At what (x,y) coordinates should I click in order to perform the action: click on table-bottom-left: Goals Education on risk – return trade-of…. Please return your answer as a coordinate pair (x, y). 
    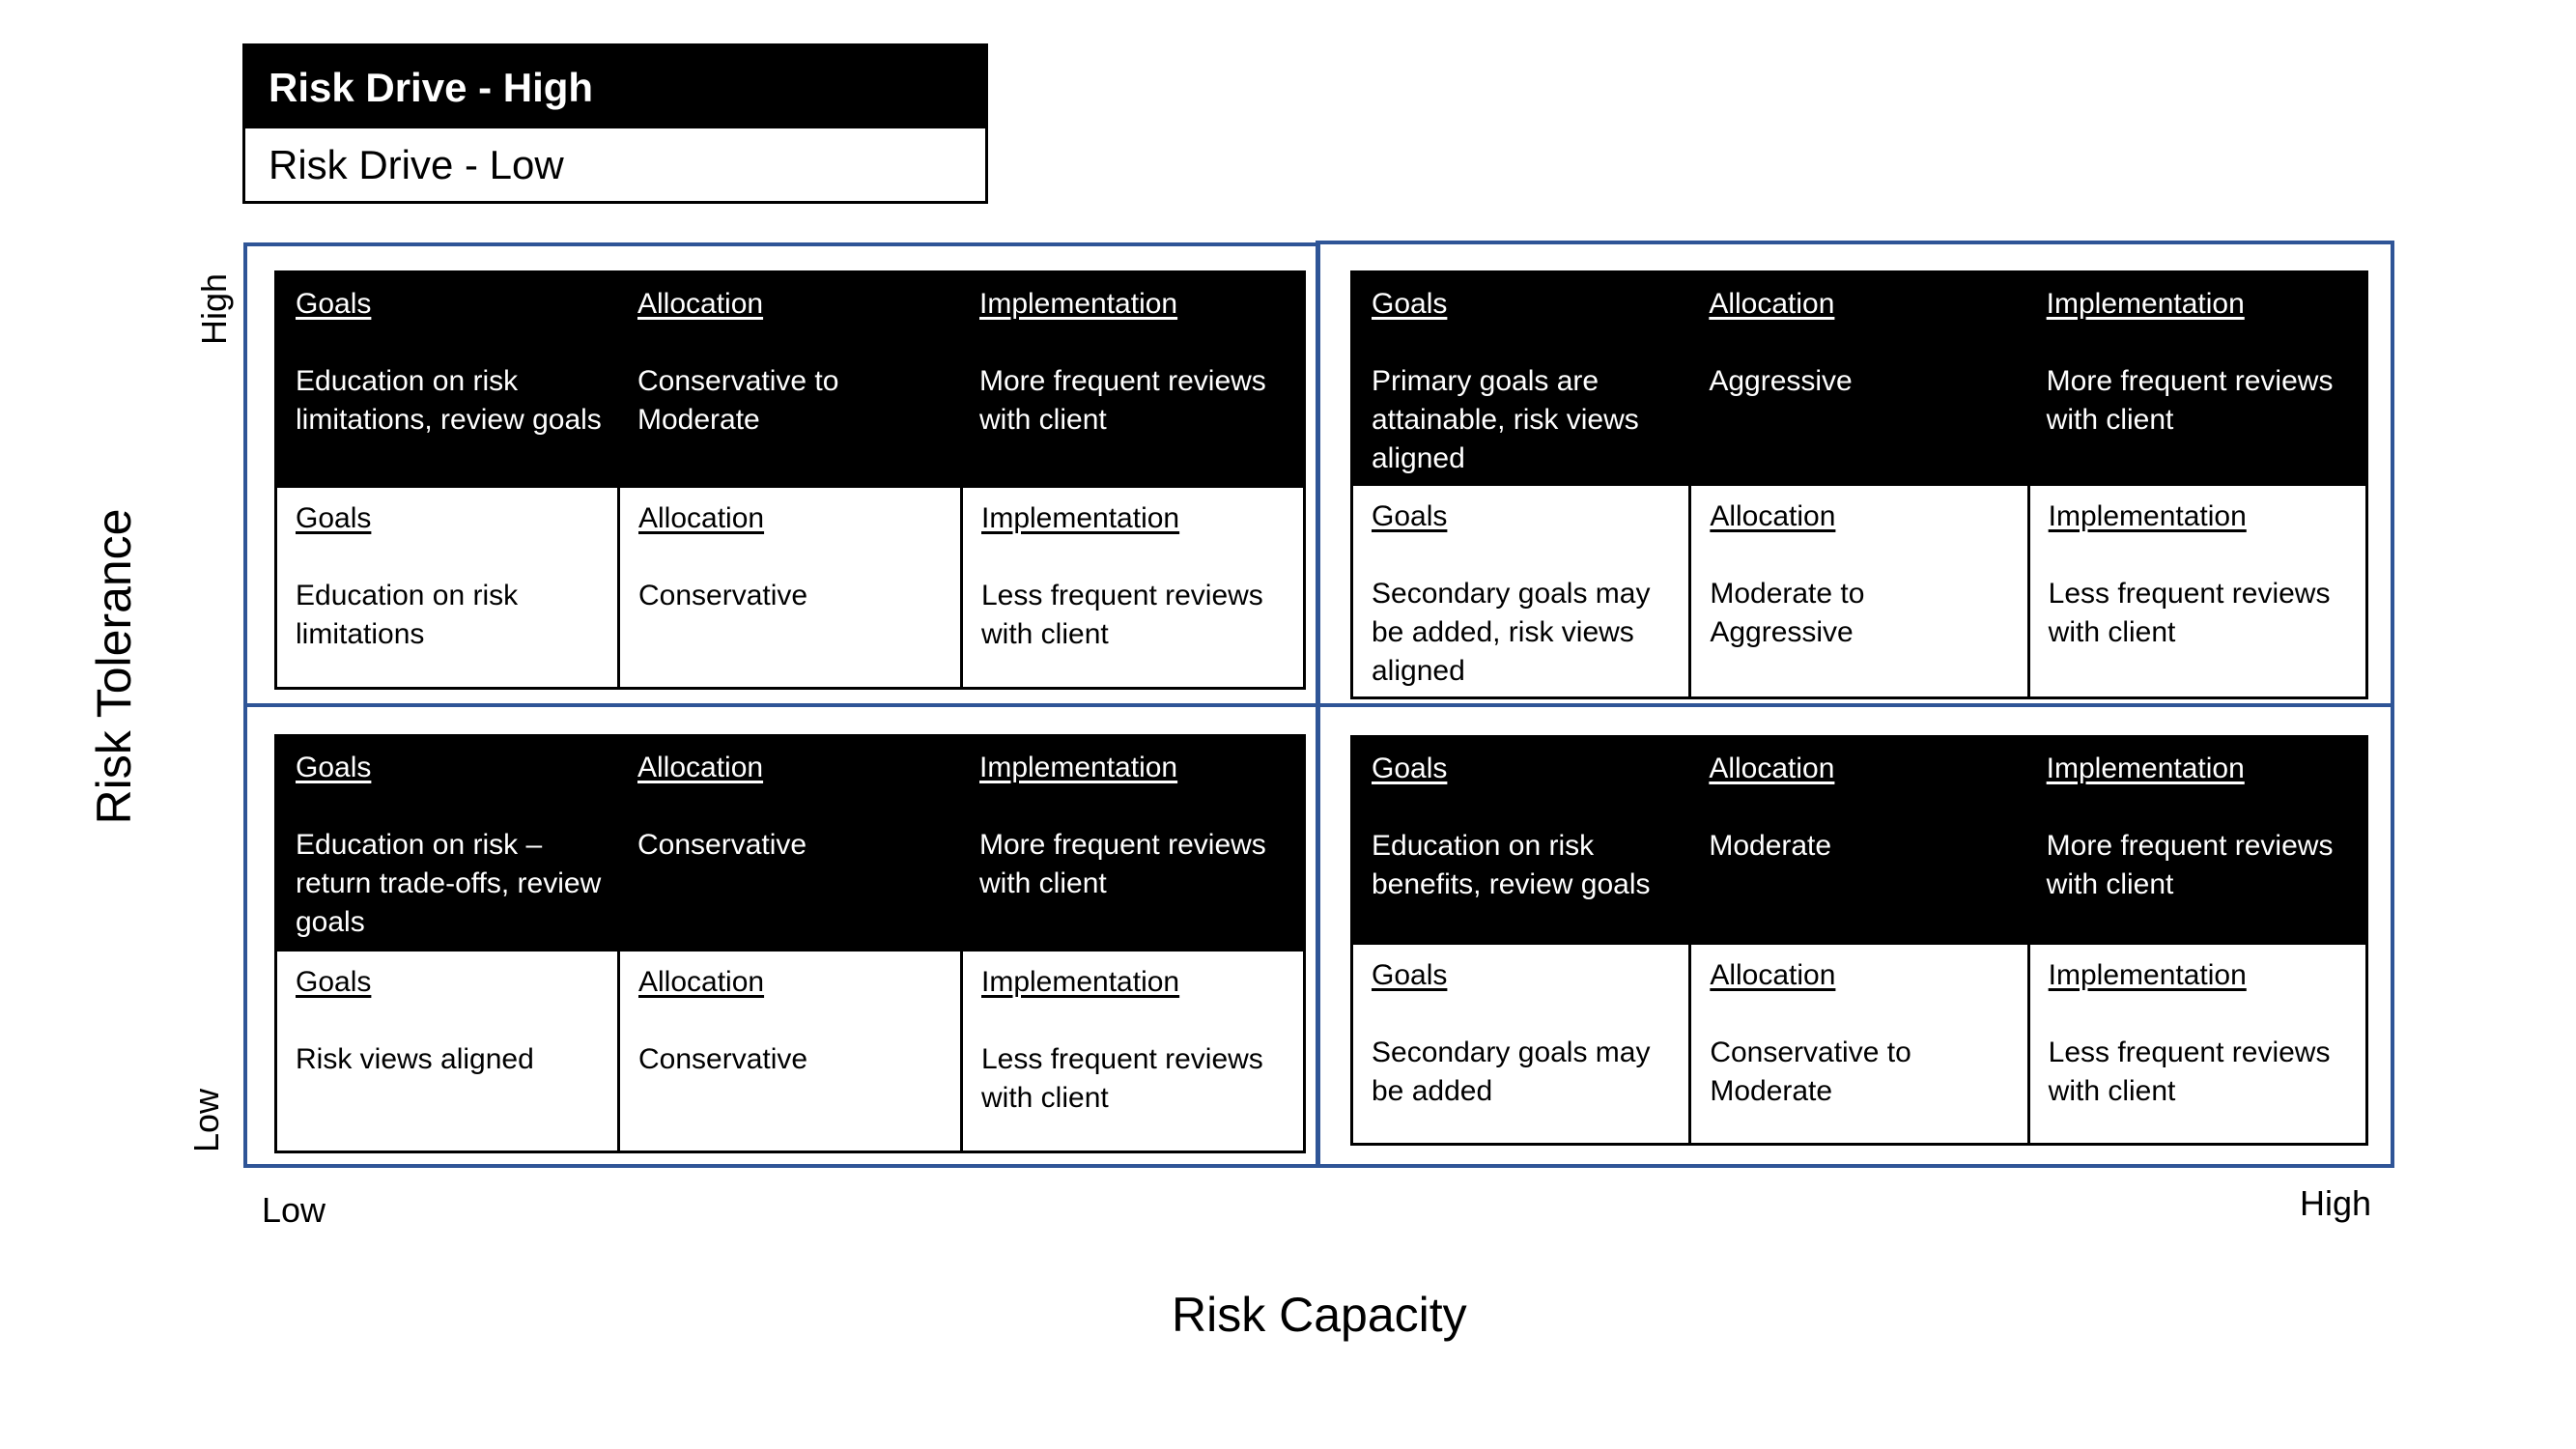
    Looking at the image, I should click on (790, 943).